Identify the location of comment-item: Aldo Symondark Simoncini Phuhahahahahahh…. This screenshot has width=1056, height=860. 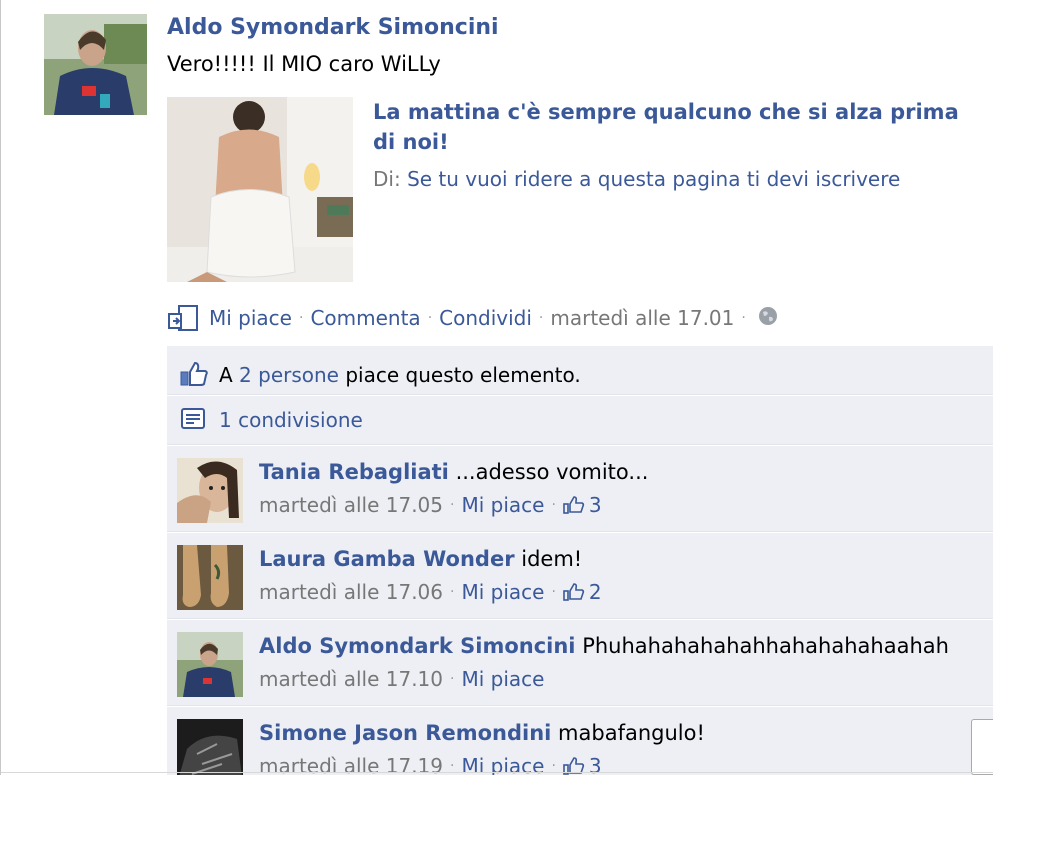
(580, 662).